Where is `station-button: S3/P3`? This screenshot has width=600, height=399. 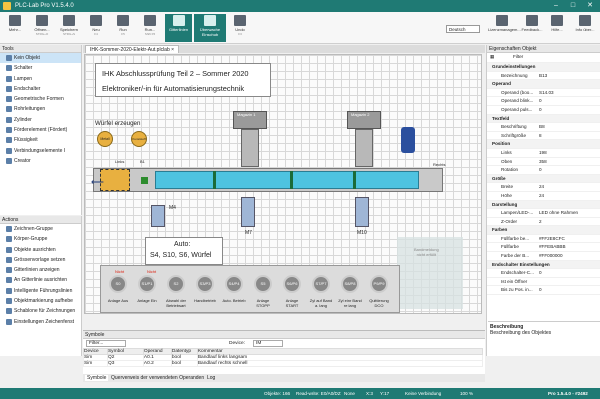 station-button: S3/P3 is located at coordinates (205, 284).